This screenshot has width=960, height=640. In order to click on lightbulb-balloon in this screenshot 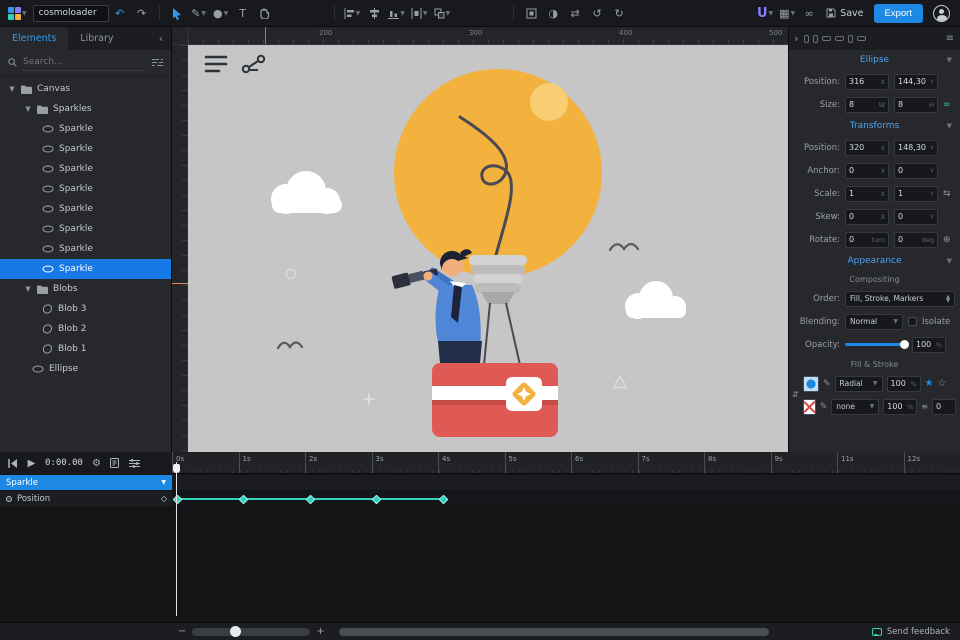, I will do `click(498, 217)`.